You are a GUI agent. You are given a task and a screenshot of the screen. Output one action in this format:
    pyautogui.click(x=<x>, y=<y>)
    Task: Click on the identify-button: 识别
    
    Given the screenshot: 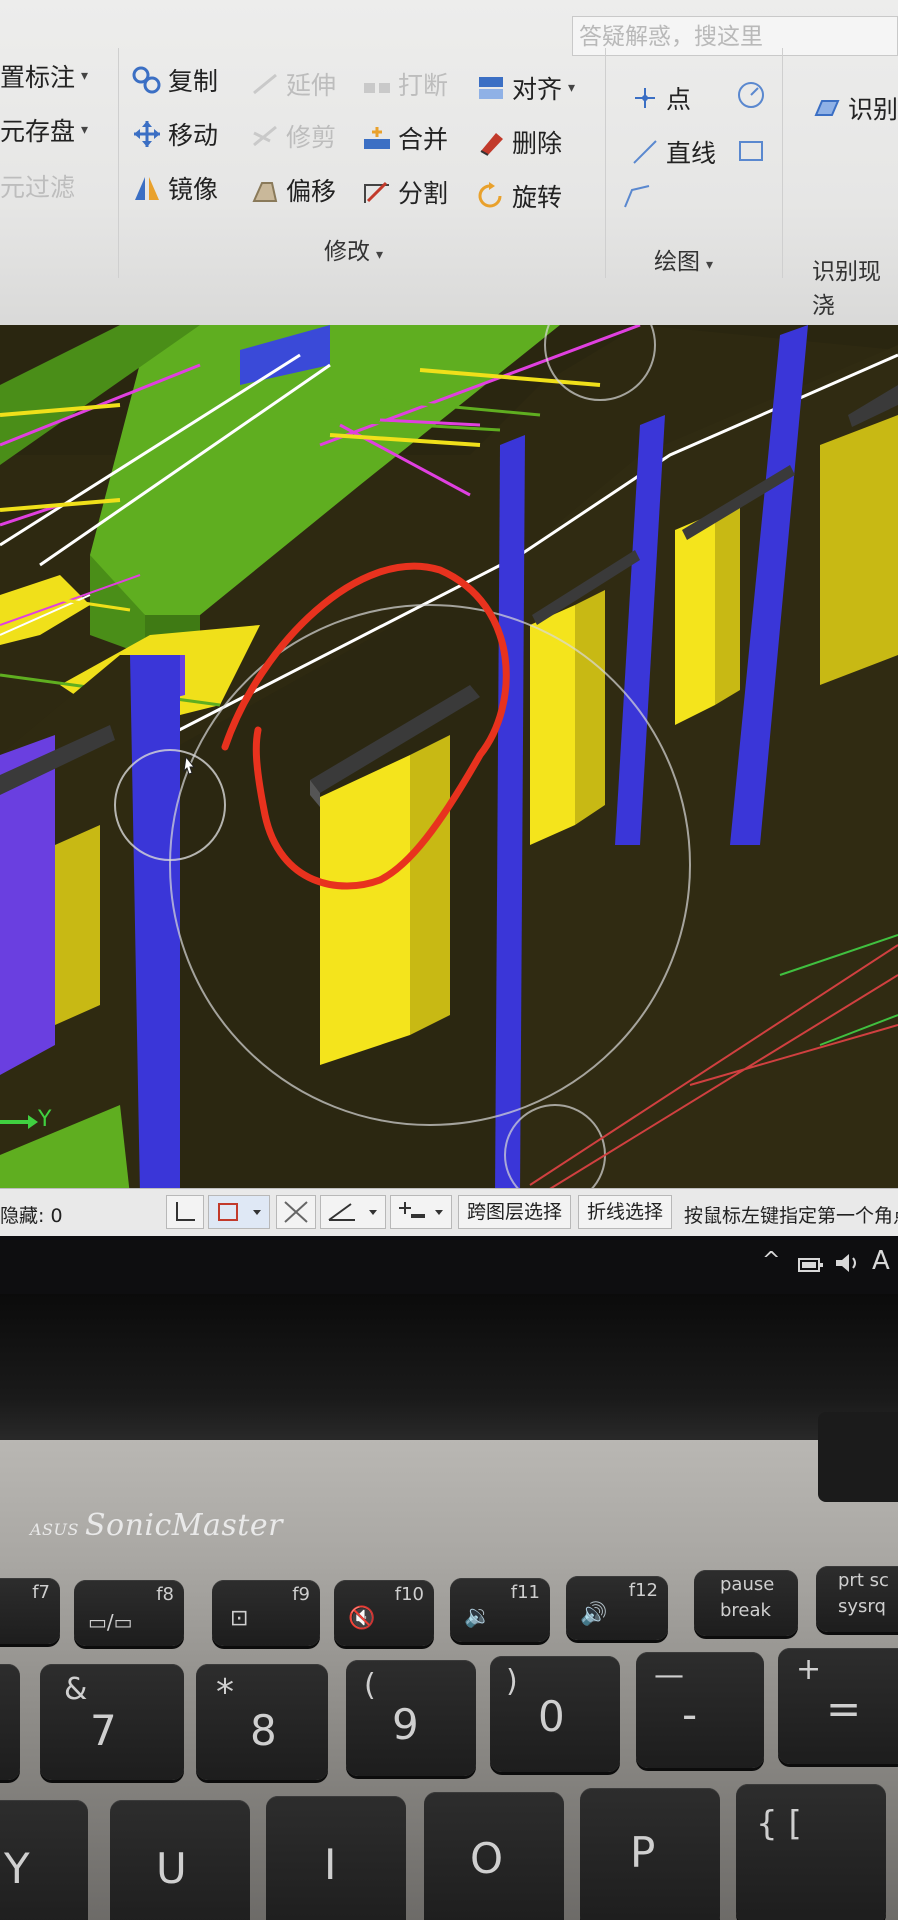 What is the action you would take?
    pyautogui.click(x=855, y=108)
    